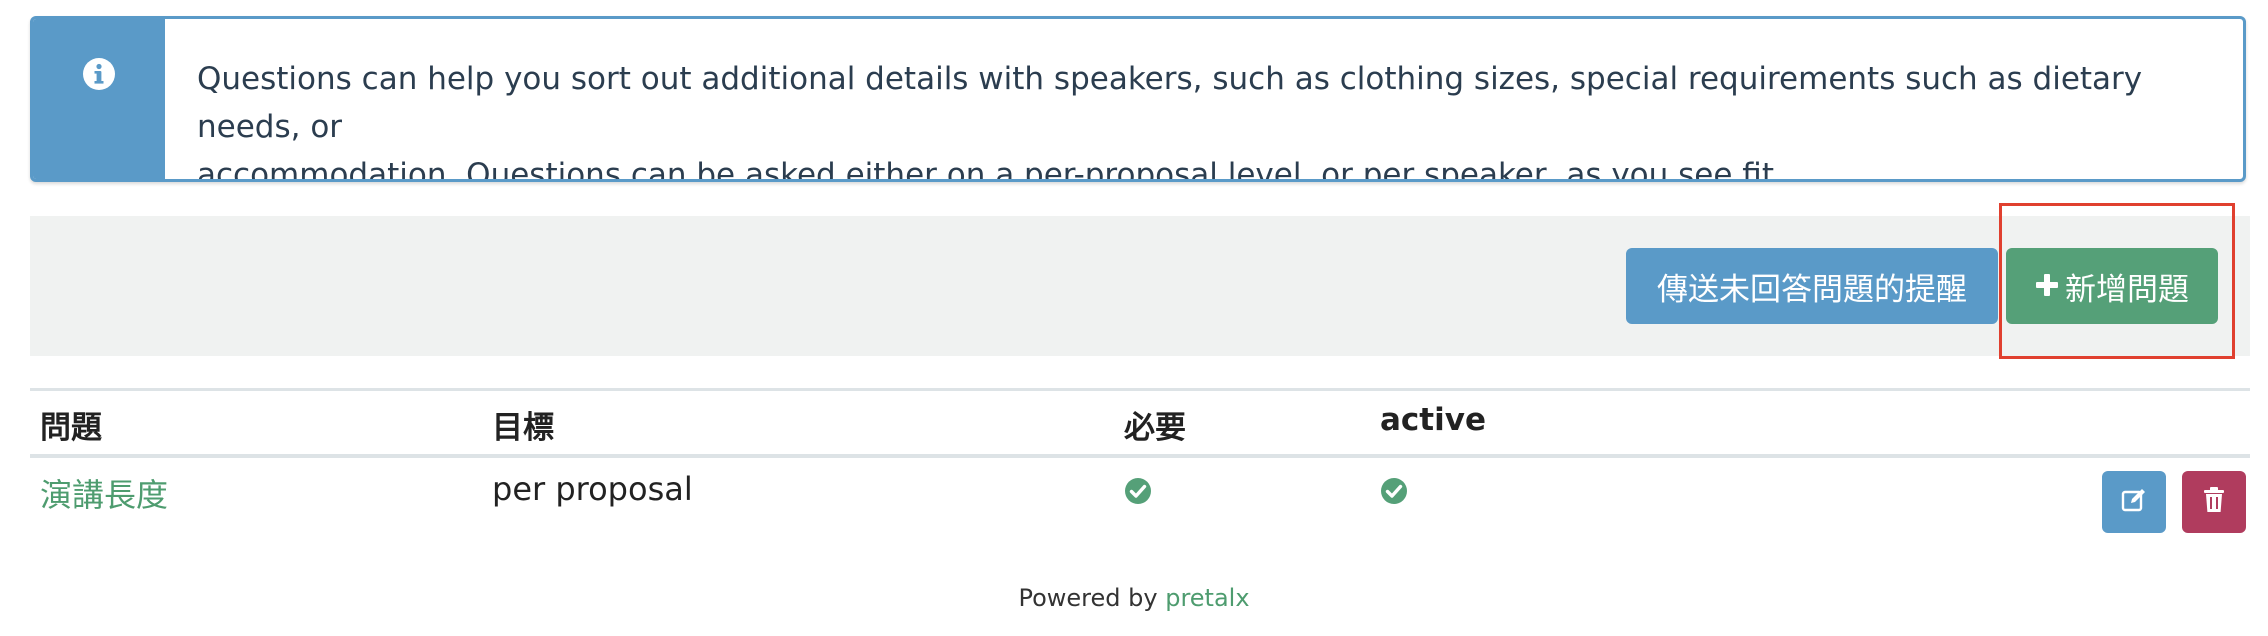 The height and width of the screenshot is (636, 2268). What do you see at coordinates (2047, 286) in the screenshot?
I see `plus-icon` at bounding box center [2047, 286].